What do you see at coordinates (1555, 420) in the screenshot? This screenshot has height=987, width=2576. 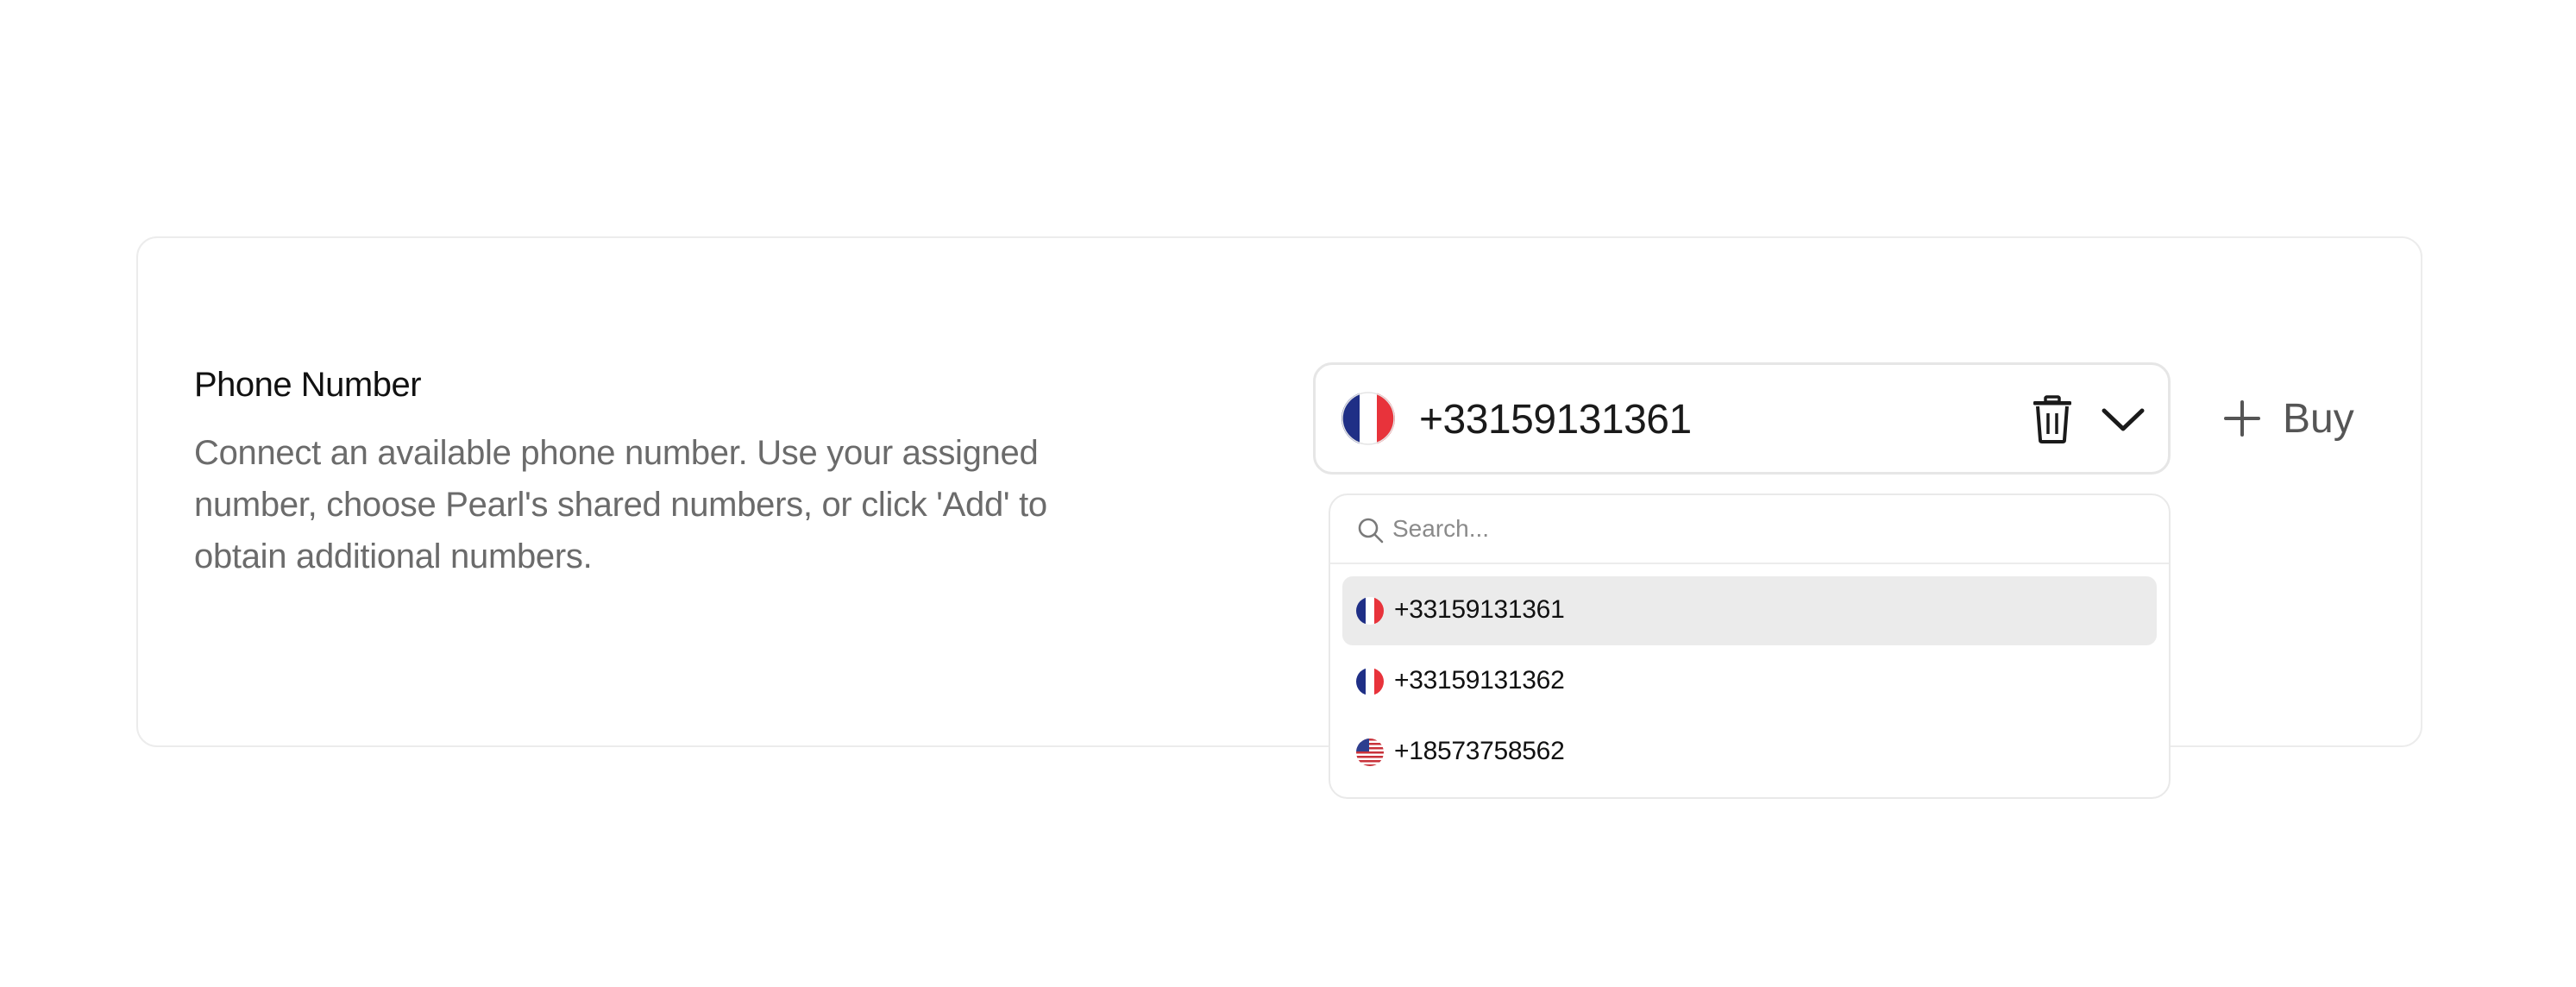 I see `selected-phone-number: +33159131361` at bounding box center [1555, 420].